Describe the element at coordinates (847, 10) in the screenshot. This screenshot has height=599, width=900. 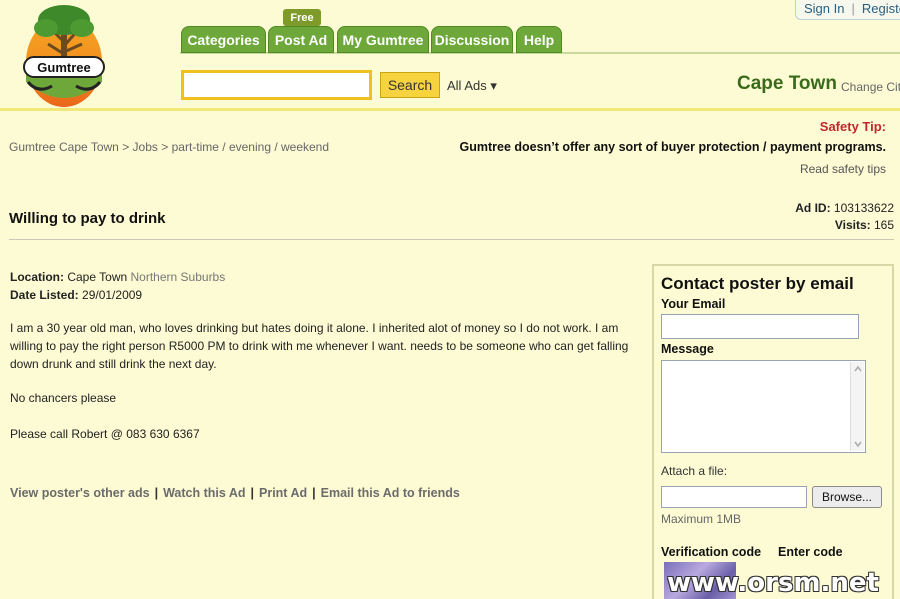
I see `account-links: Sign In | Register` at that location.